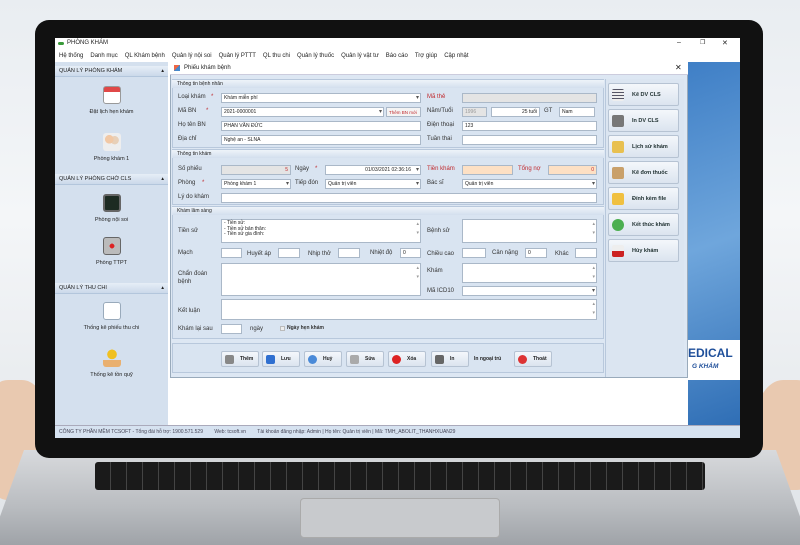 The width and height of the screenshot is (800, 545). What do you see at coordinates (95, 179) in the screenshot?
I see `group-title: QUẢN LÝ PHÒNG CHỜ CLS` at bounding box center [95, 179].